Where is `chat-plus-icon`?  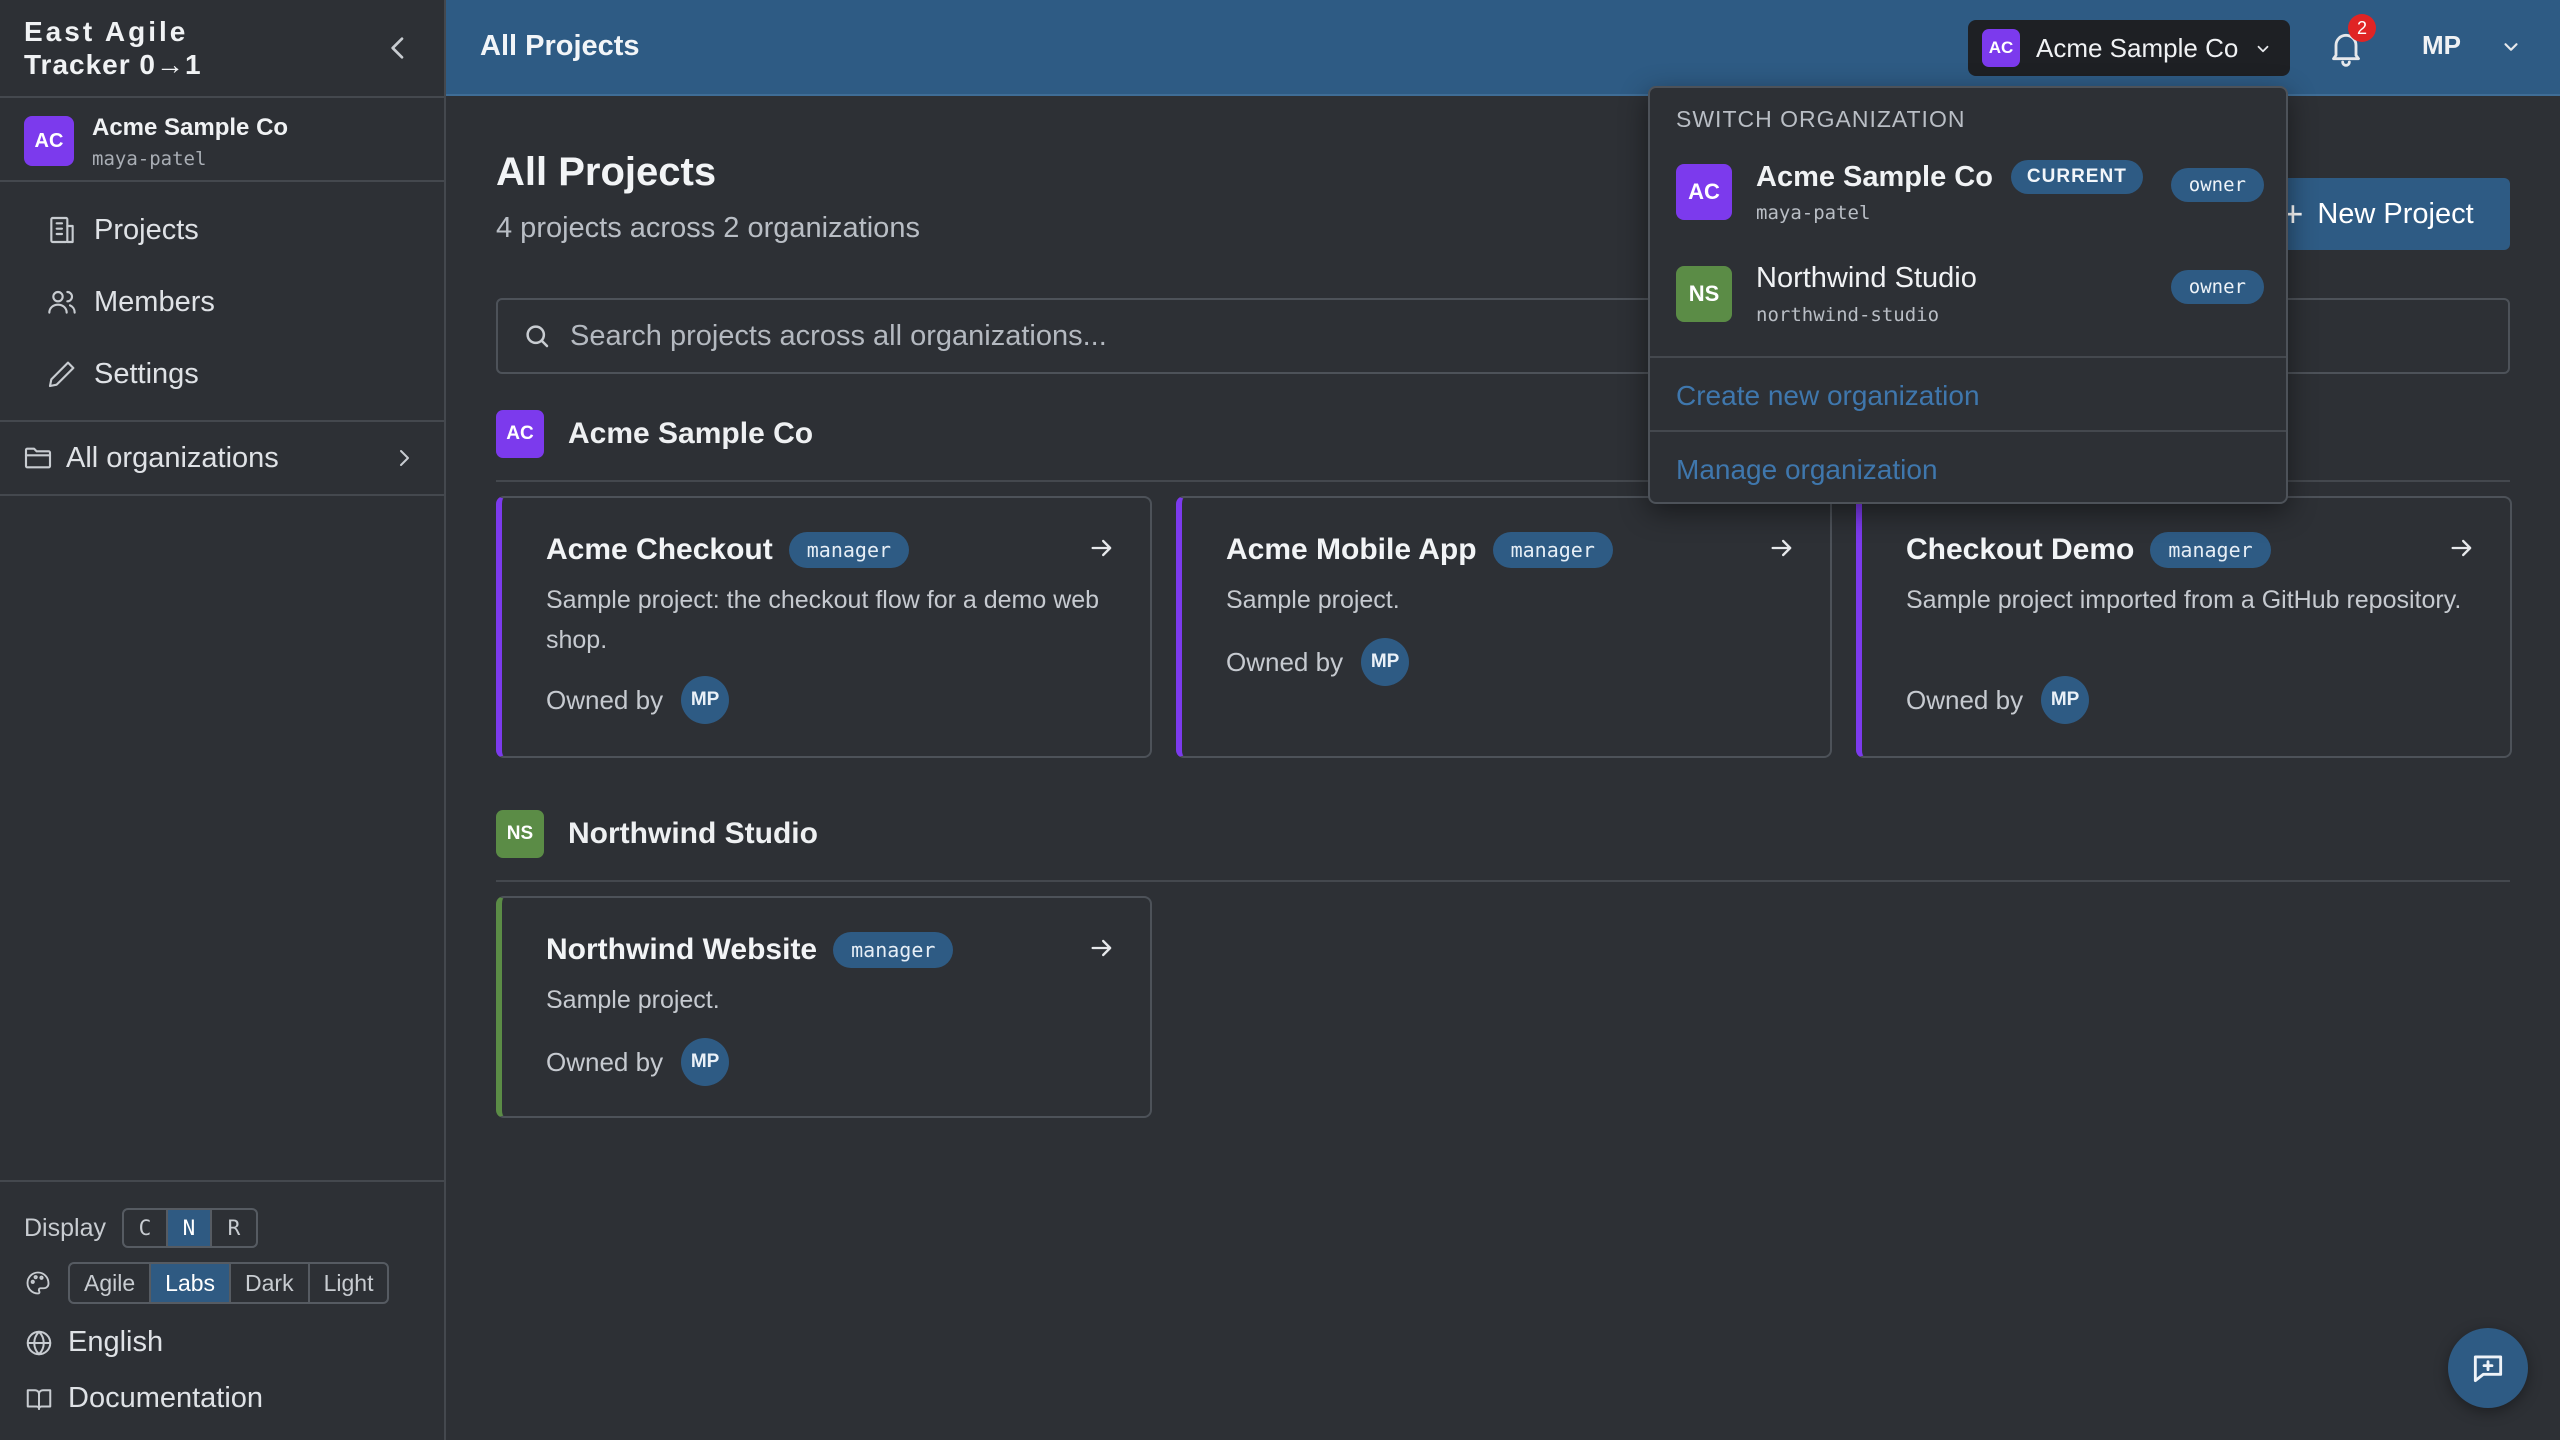 chat-plus-icon is located at coordinates (2488, 1369).